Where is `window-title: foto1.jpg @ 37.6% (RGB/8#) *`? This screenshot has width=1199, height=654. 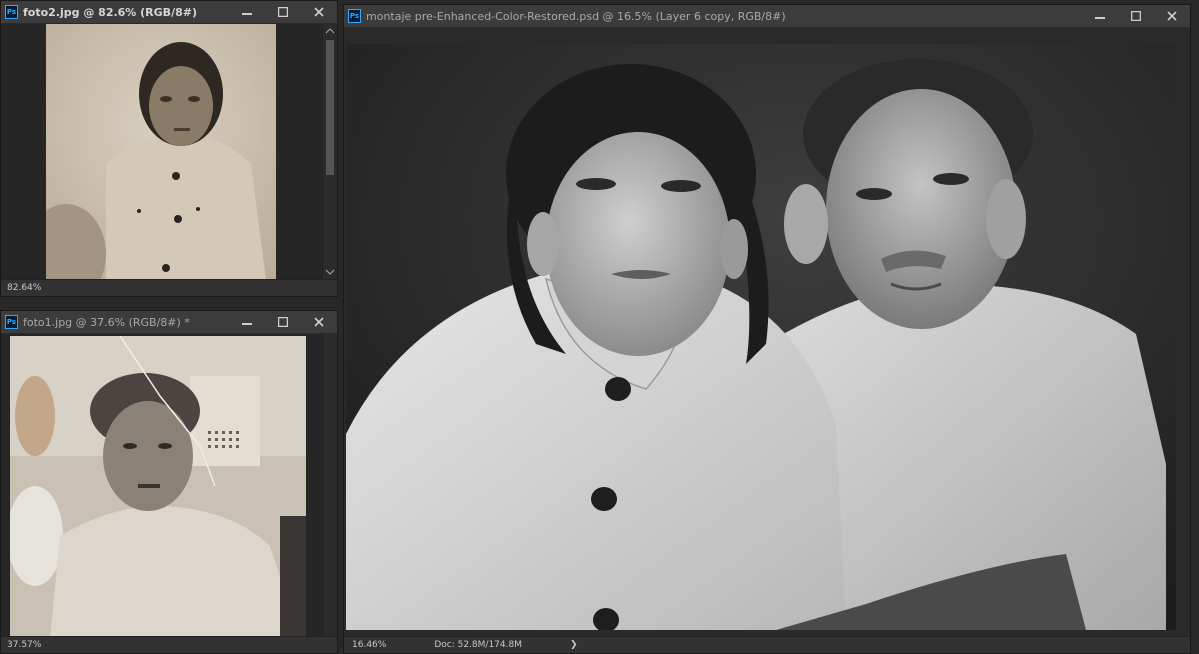
window-title: foto1.jpg @ 37.6% (RGB/8#) * is located at coordinates (106, 322).